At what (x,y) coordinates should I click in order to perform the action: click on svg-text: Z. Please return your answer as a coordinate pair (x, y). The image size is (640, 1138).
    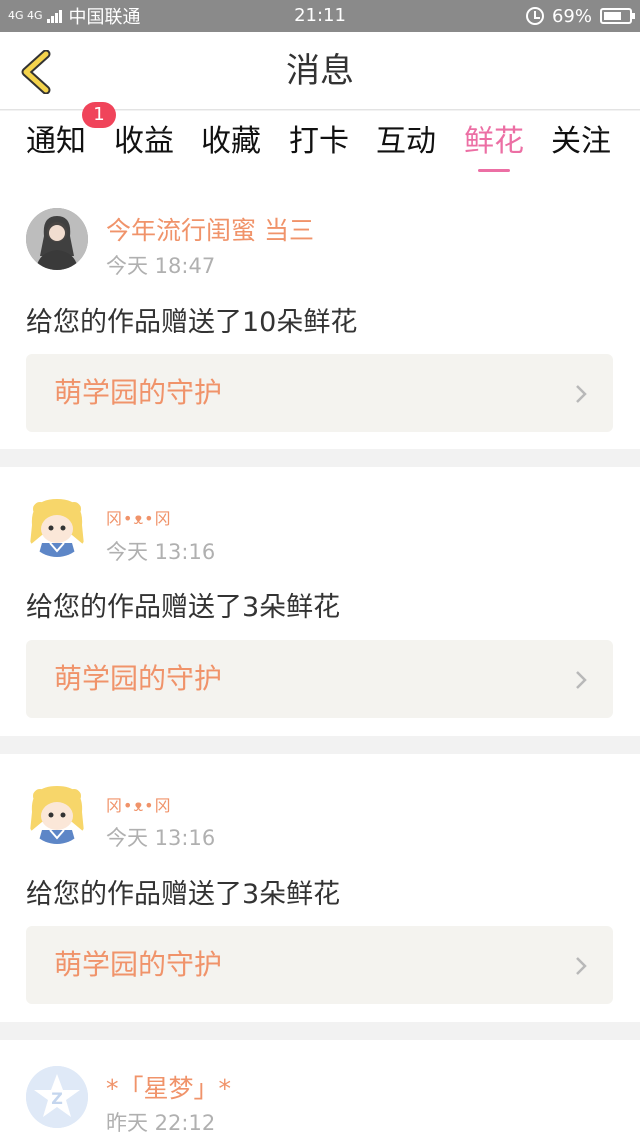
    Looking at the image, I should click on (57, 1098).